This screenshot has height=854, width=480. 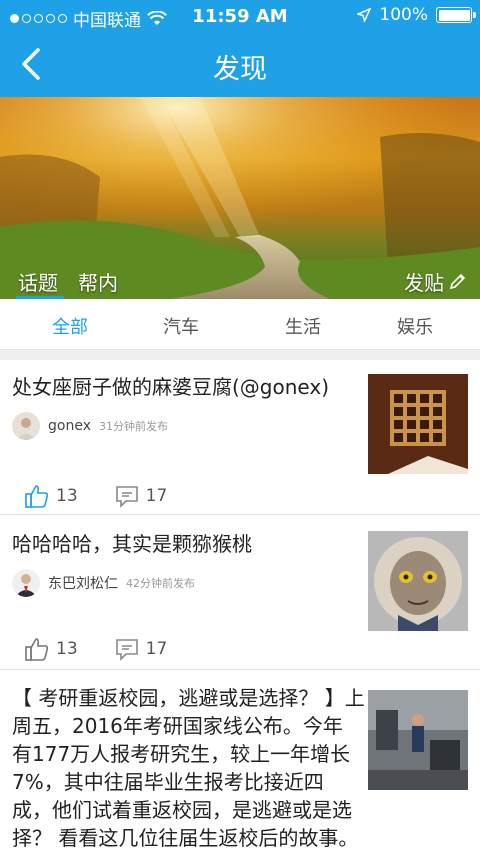 What do you see at coordinates (98, 281) in the screenshot?
I see `tab-group: 帮内` at bounding box center [98, 281].